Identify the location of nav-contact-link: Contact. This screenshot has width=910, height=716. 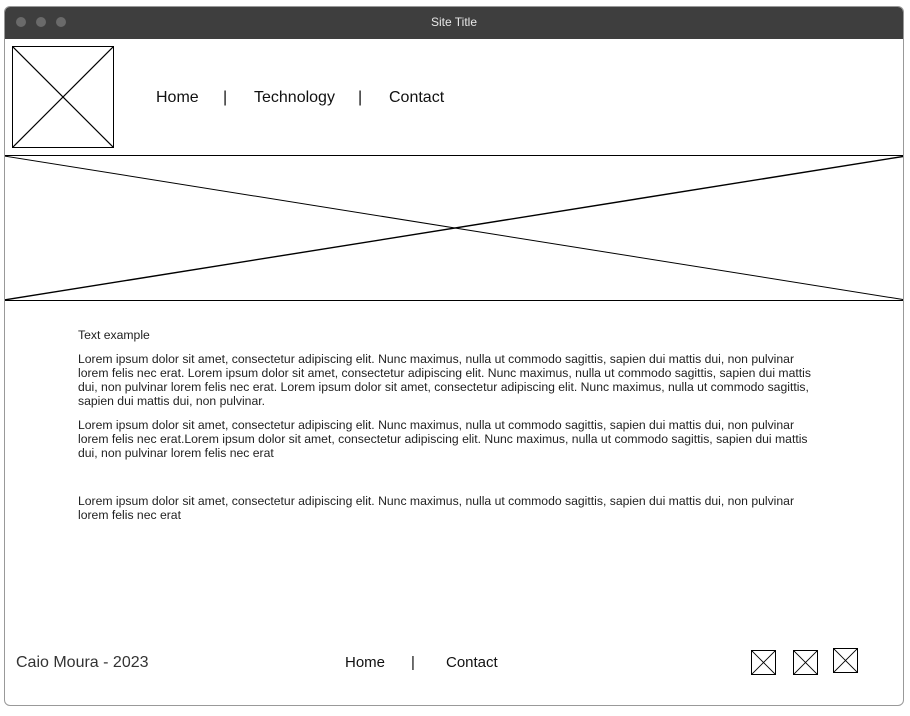
(416, 98).